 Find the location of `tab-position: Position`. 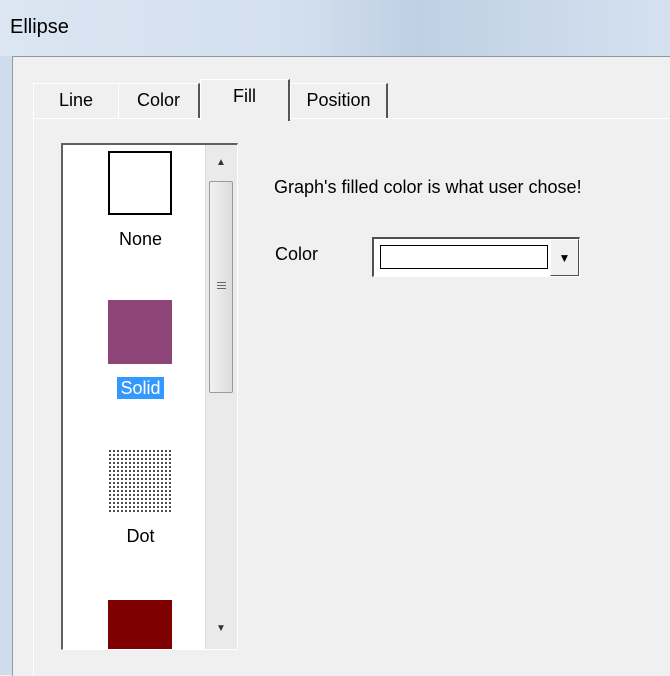

tab-position: Position is located at coordinates (339, 101).